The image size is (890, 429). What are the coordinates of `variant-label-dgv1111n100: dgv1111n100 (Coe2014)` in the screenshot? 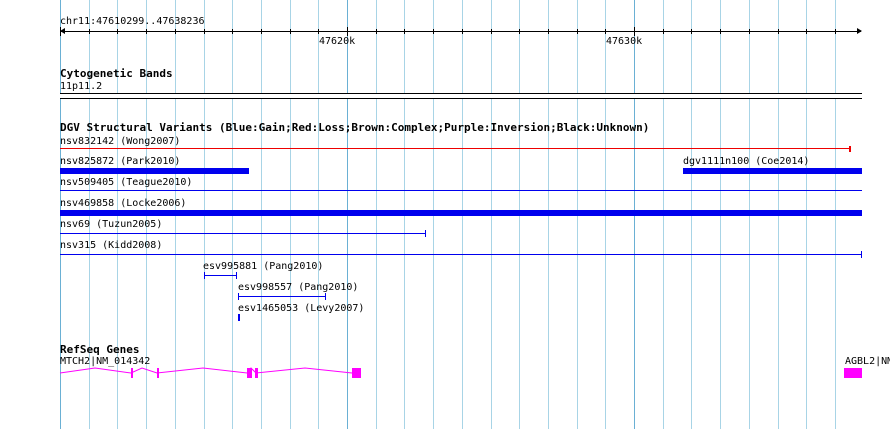 It's located at (746, 161).